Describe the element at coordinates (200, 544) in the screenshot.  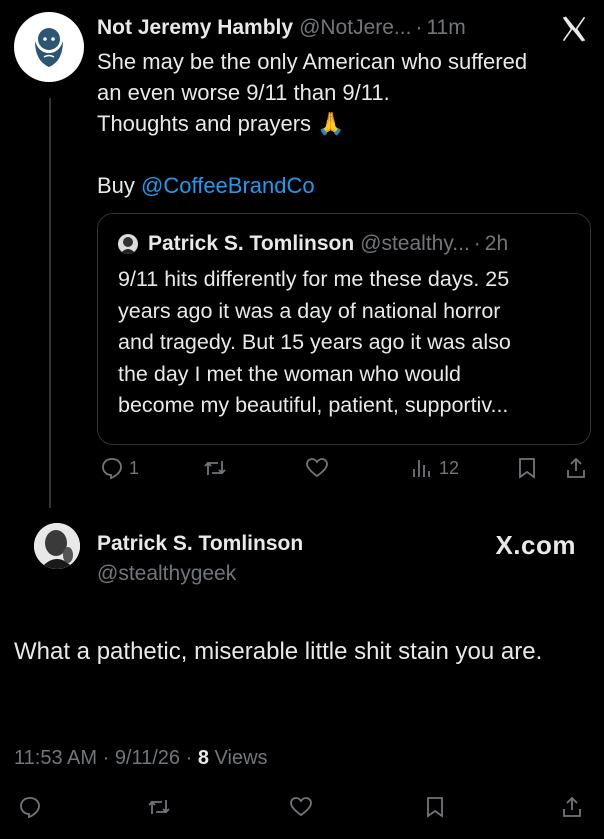
I see `display-name: Patrick S. Tomlinson` at that location.